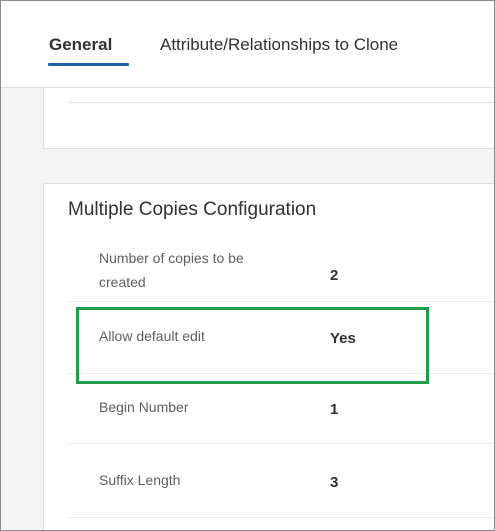 This screenshot has height=531, width=495. Describe the element at coordinates (281, 102) in the screenshot. I see `section-divider` at that location.